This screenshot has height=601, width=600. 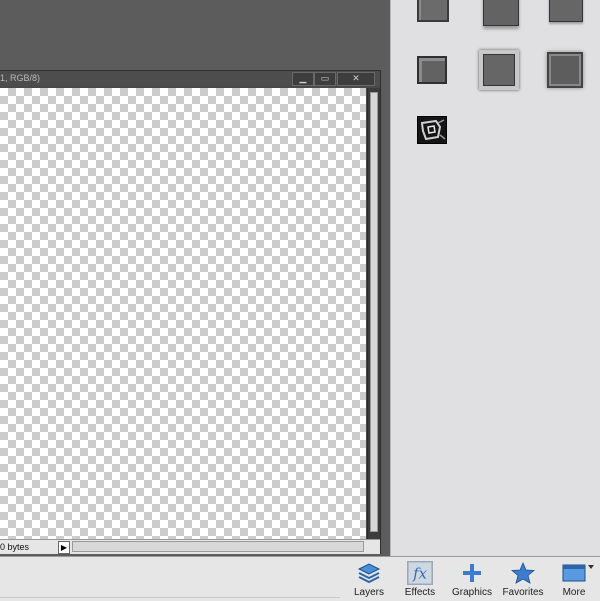 What do you see at coordinates (170, 597) in the screenshot?
I see `divider` at bounding box center [170, 597].